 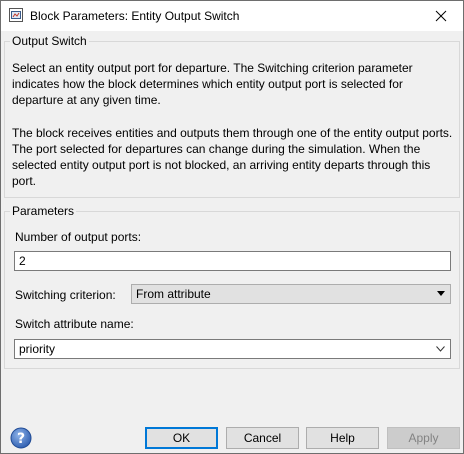 I want to click on switching-criterion-value: From attribute, so click(x=173, y=294).